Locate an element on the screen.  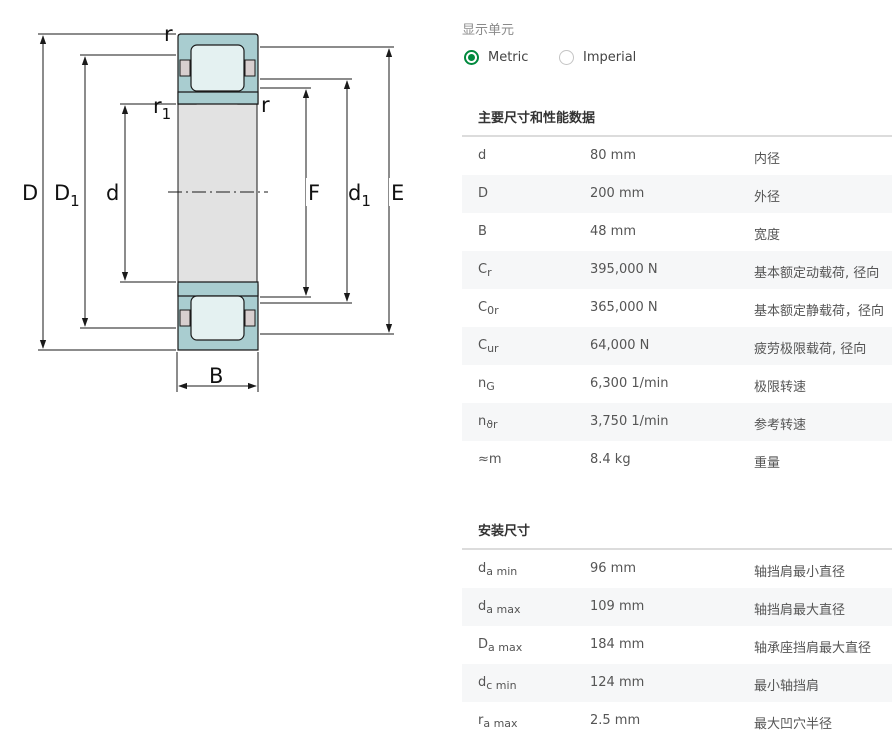
parameter-value: 2.5 mm is located at coordinates (615, 720).